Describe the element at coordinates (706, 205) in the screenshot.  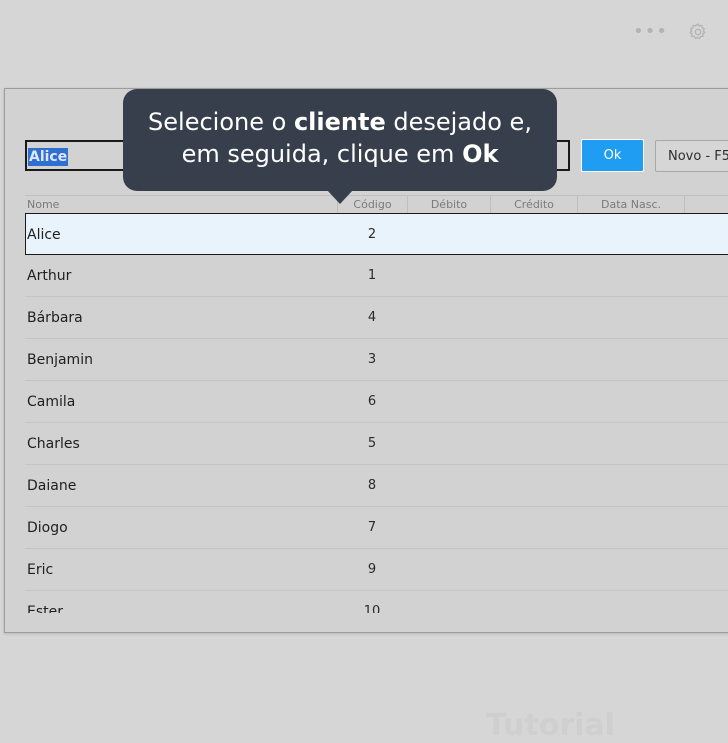
I see `column-header-more: P` at that location.